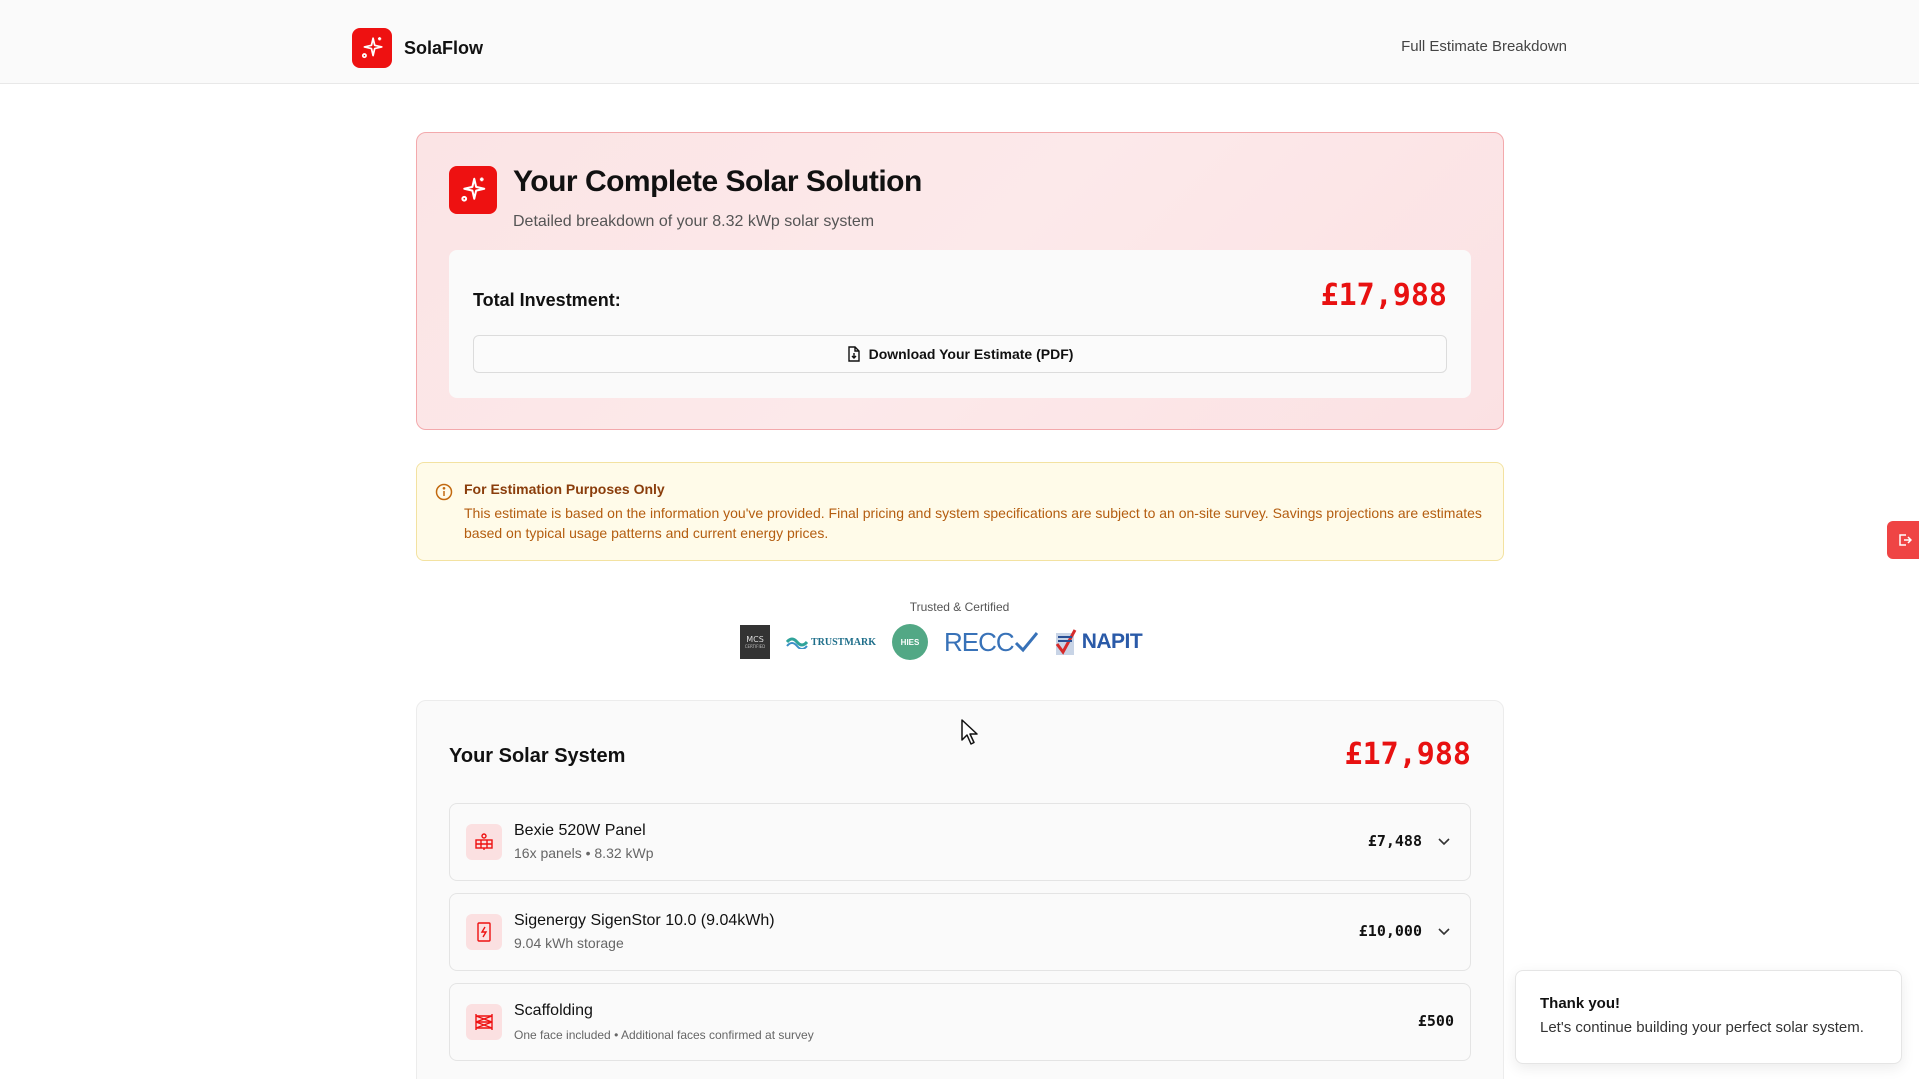  I want to click on notice-title: For Estimation Purposes Only, so click(564, 489).